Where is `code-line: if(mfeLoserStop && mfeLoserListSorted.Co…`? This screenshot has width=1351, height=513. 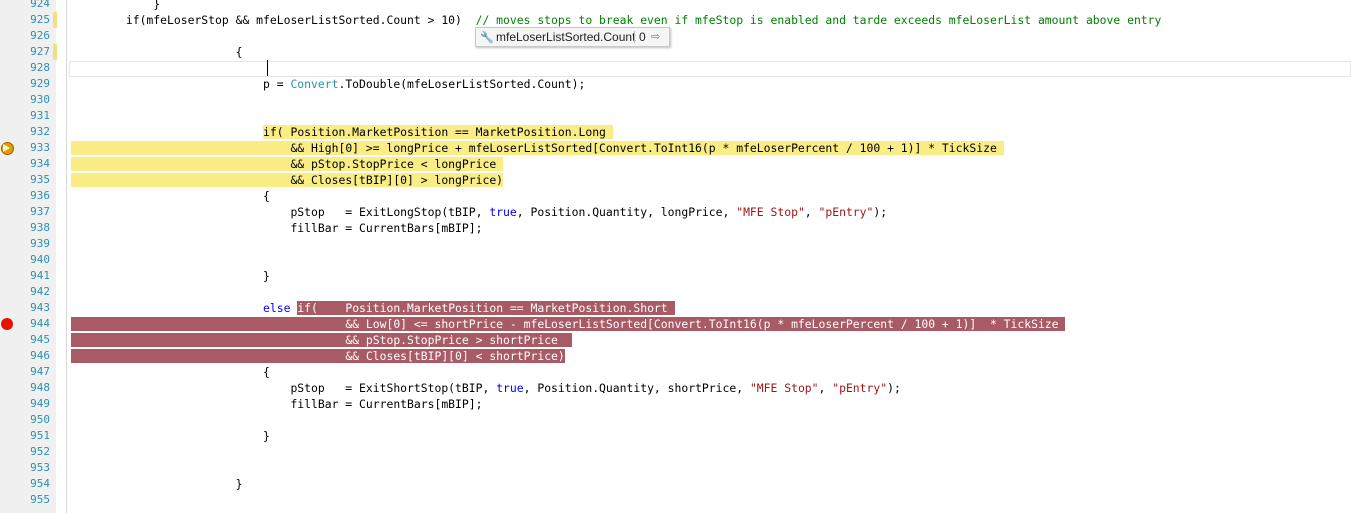
code-line: if(mfeLoserStop && mfeLoserListSorted.Co… is located at coordinates (616, 20).